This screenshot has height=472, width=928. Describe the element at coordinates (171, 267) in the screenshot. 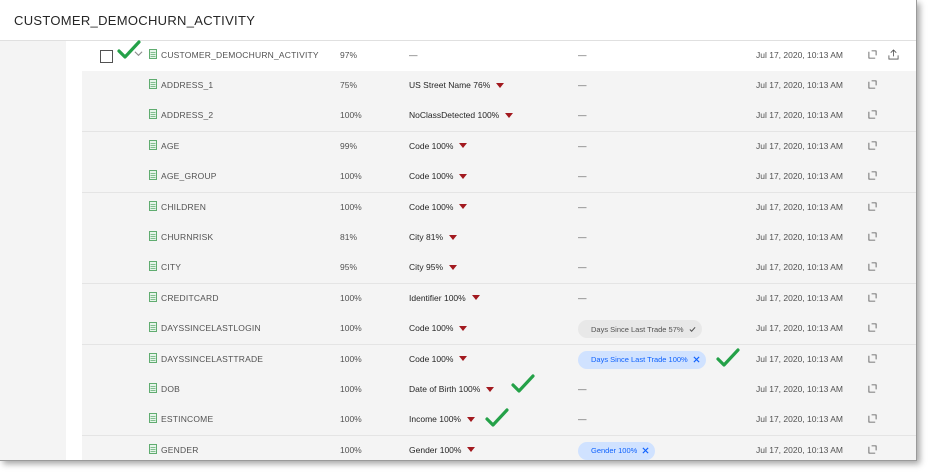

I see `column-name: CITY` at that location.